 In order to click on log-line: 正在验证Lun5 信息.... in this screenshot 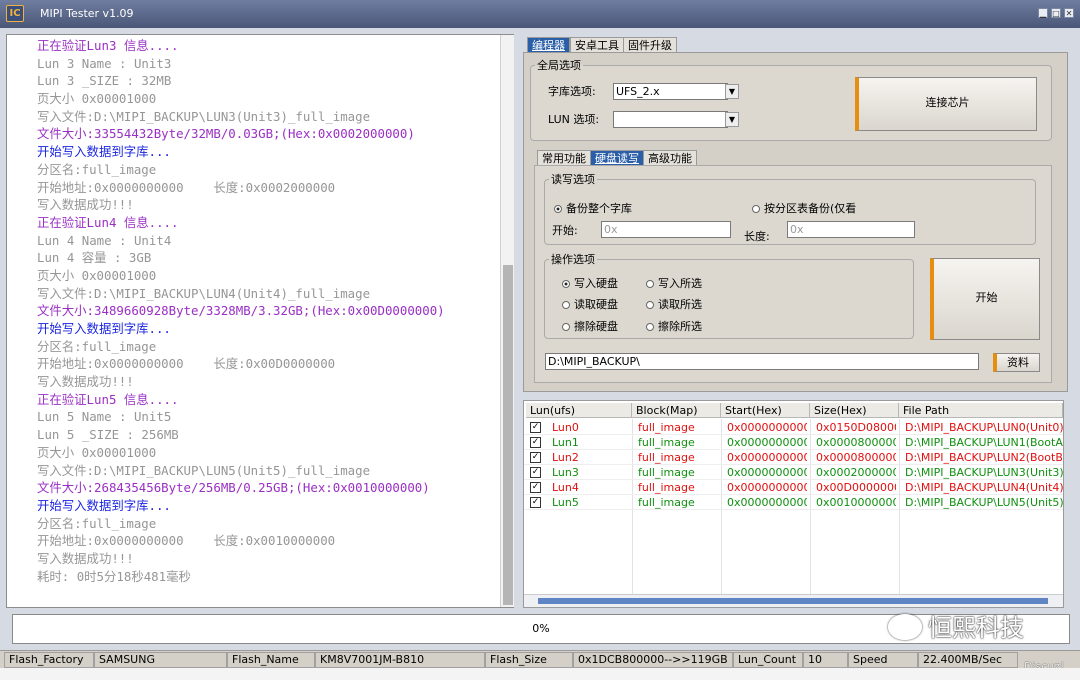, I will do `click(108, 399)`.